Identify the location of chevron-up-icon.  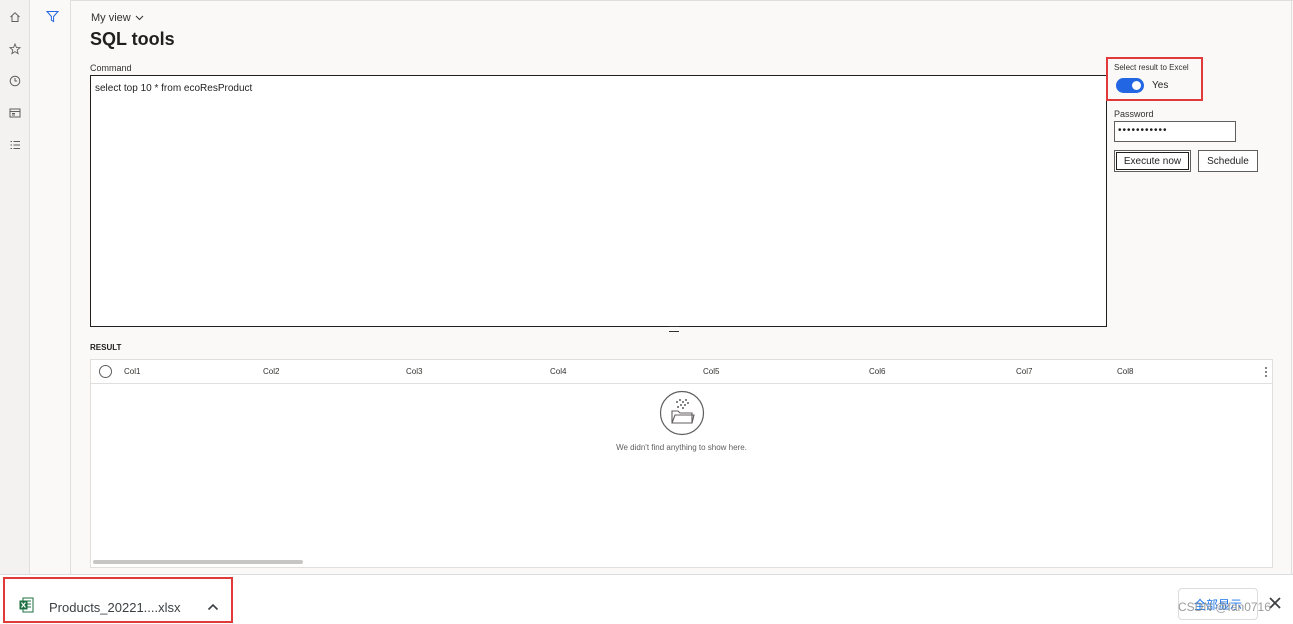
(213, 607).